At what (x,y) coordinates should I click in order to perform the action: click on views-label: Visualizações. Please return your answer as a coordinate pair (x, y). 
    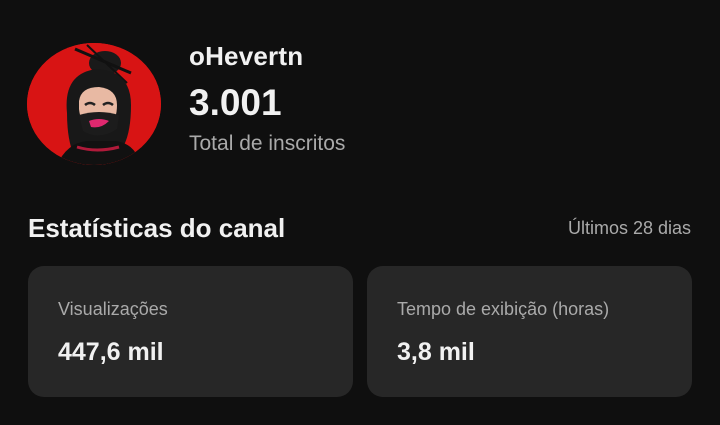
    Looking at the image, I should click on (113, 309).